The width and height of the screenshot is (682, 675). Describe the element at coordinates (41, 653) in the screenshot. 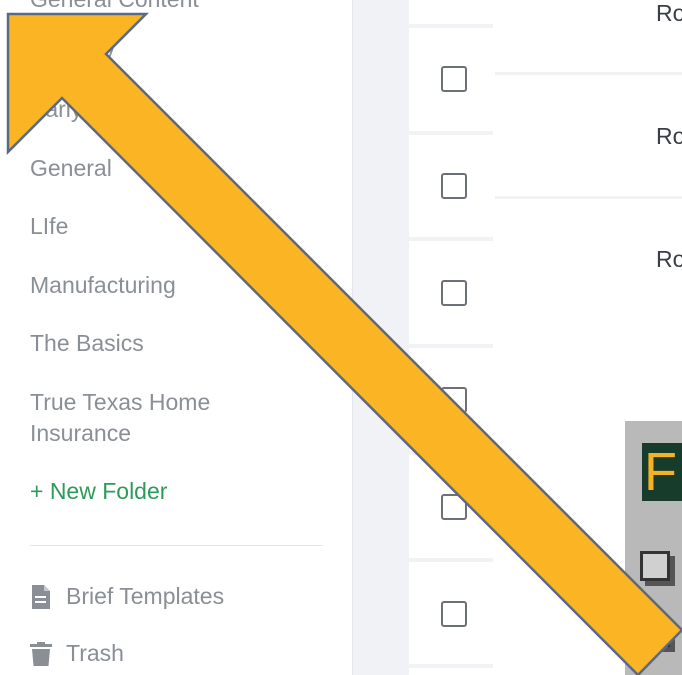

I see `trash-icon` at that location.